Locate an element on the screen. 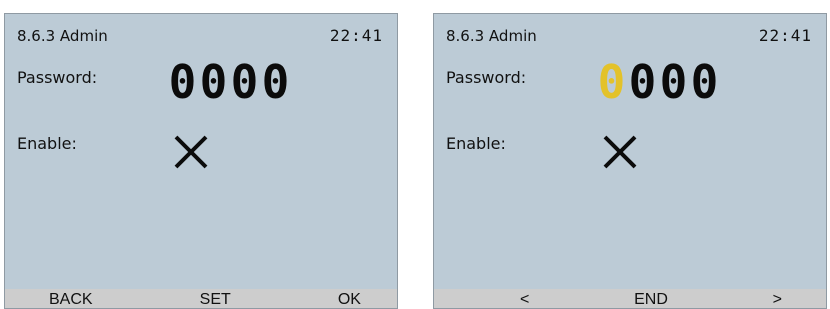 The height and width of the screenshot is (309, 830). softkey-bar: < END > is located at coordinates (630, 298).